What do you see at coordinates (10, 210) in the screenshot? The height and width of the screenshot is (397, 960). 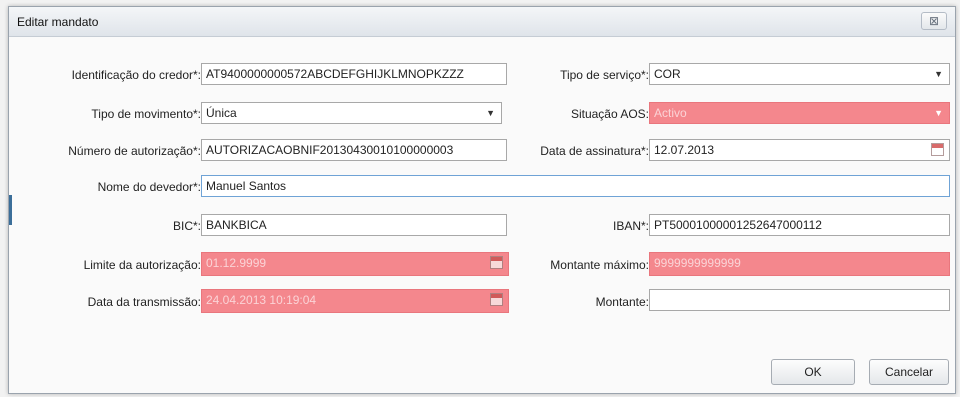 I see `focus-marker` at bounding box center [10, 210].